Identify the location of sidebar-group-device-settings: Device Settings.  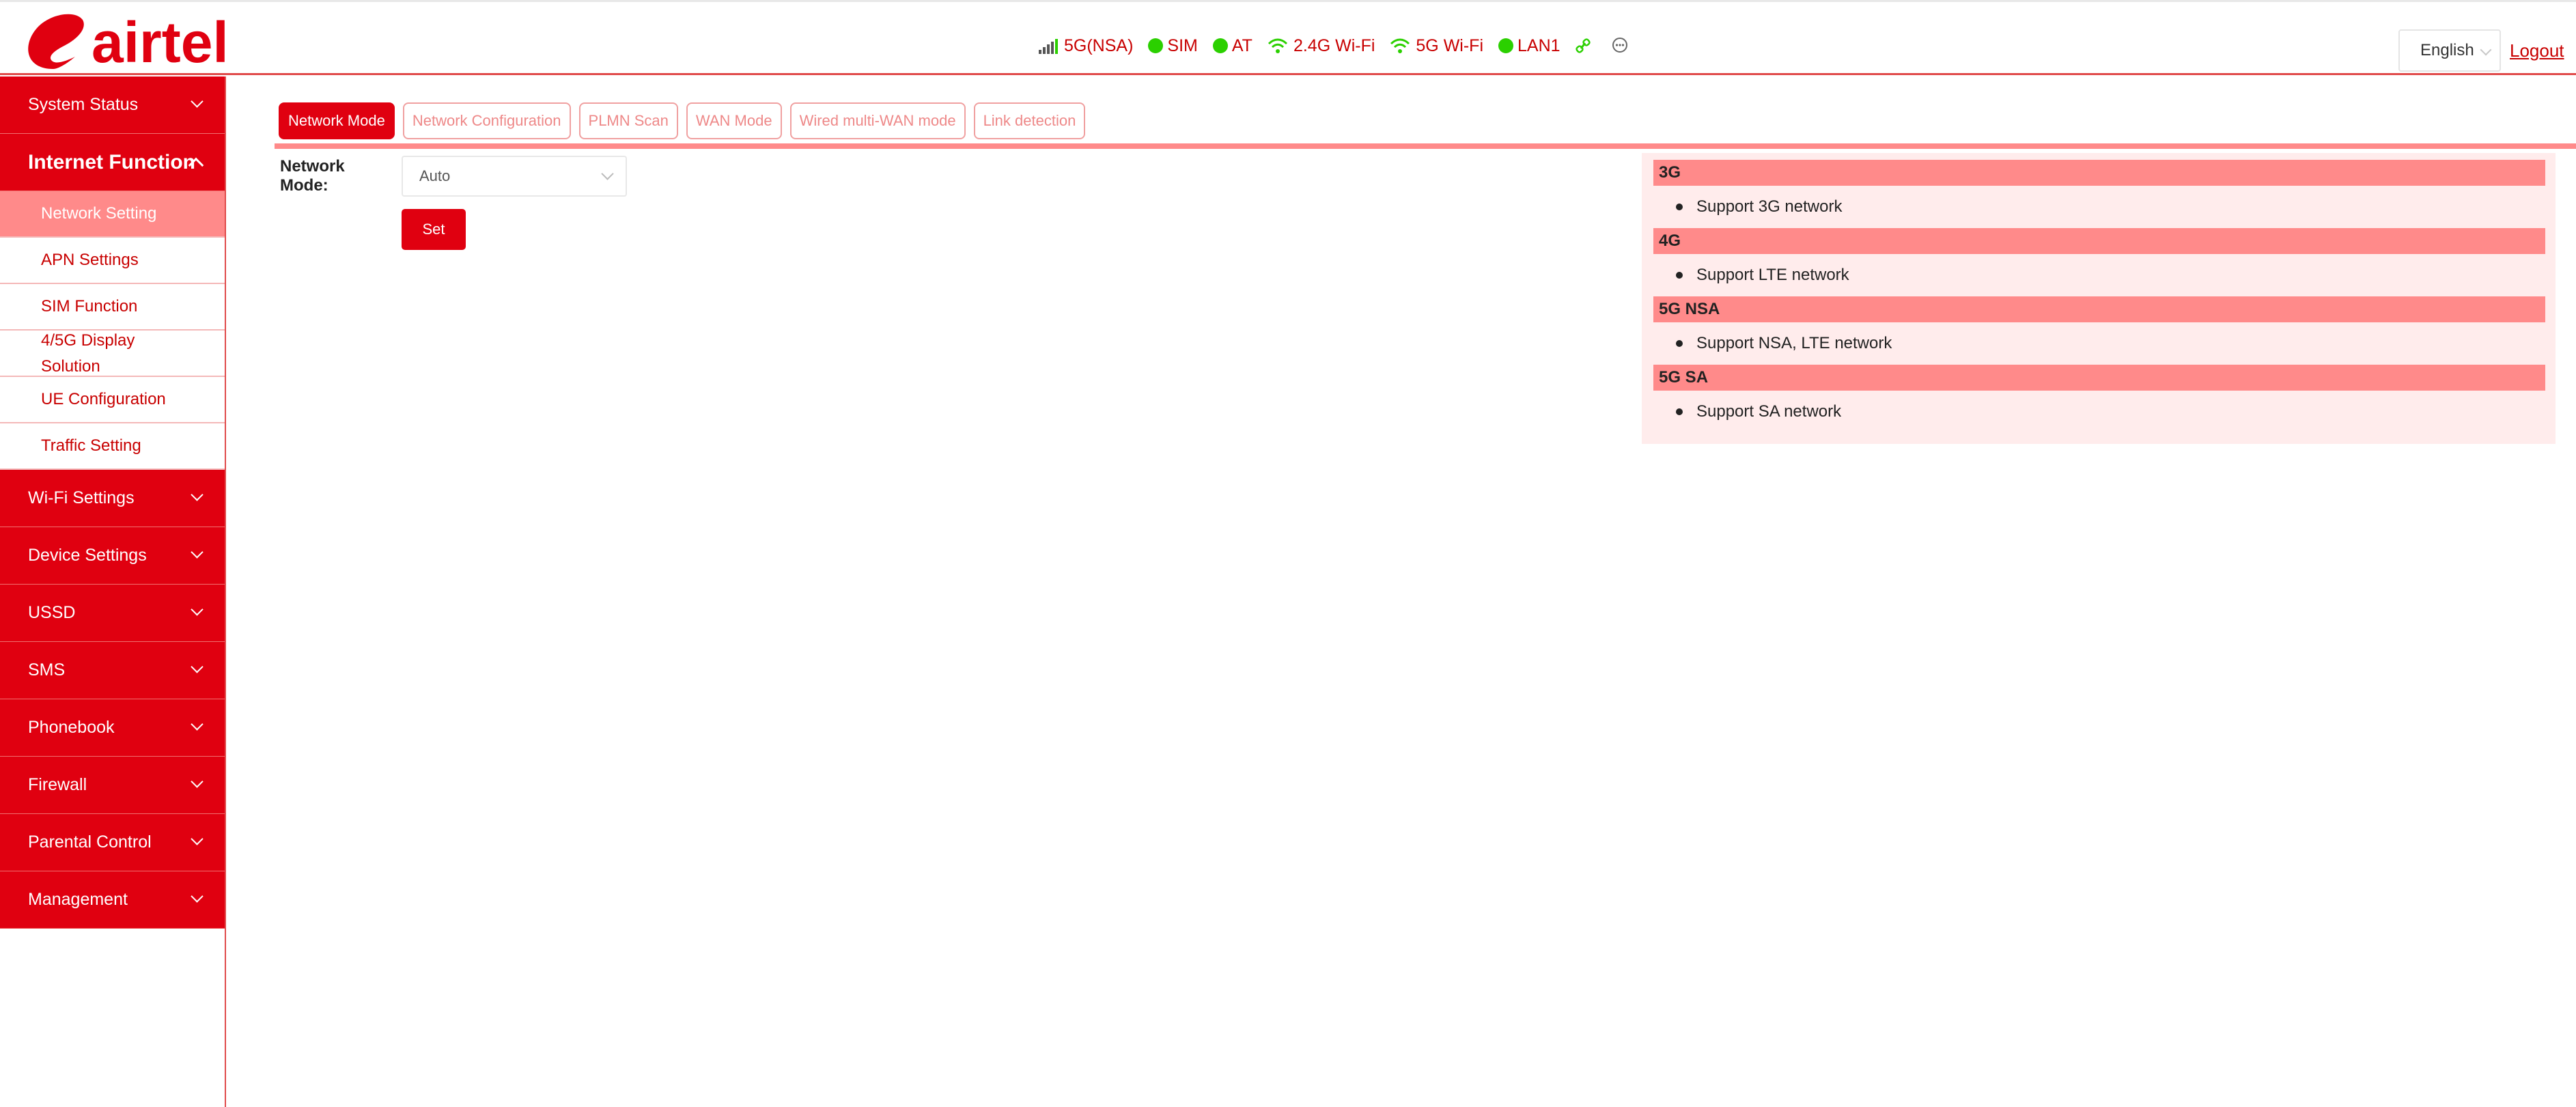
(112, 556).